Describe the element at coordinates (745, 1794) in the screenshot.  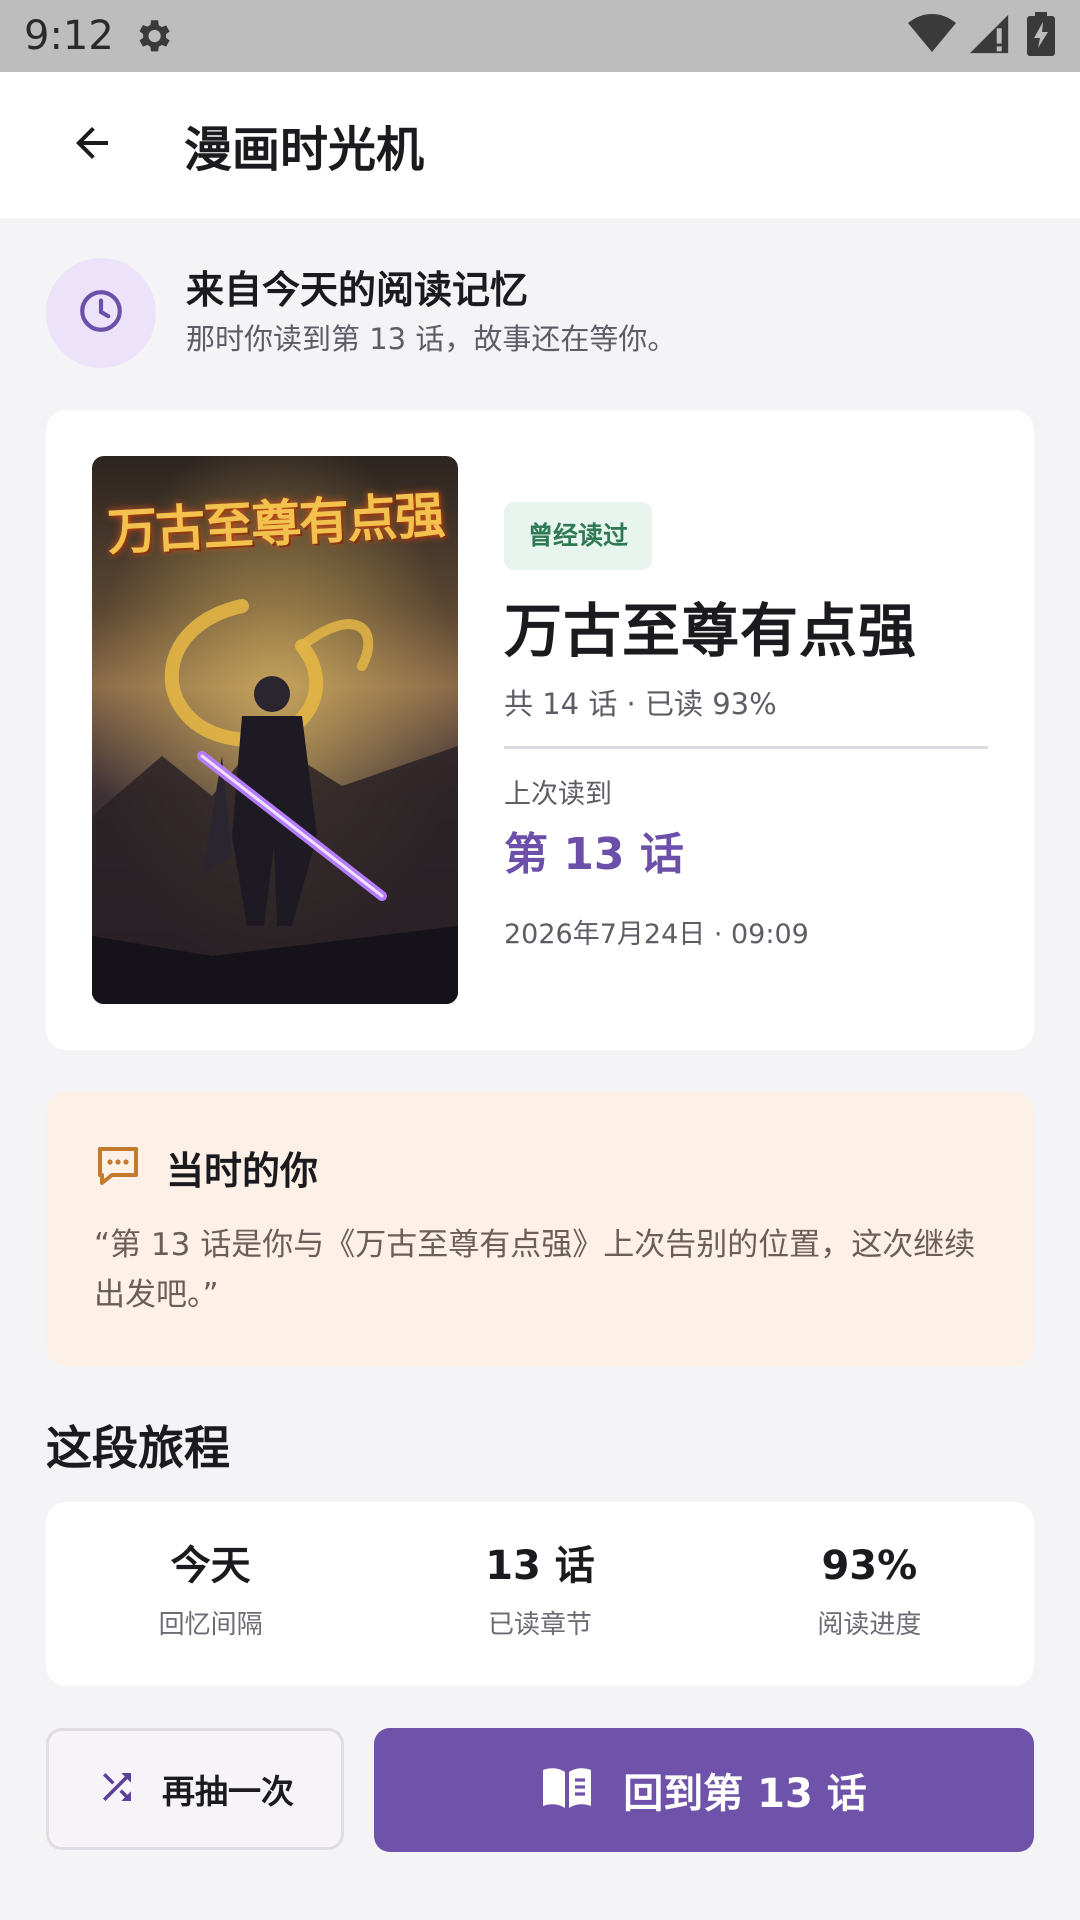
I see `resume-label: 回到第 13 话` at that location.